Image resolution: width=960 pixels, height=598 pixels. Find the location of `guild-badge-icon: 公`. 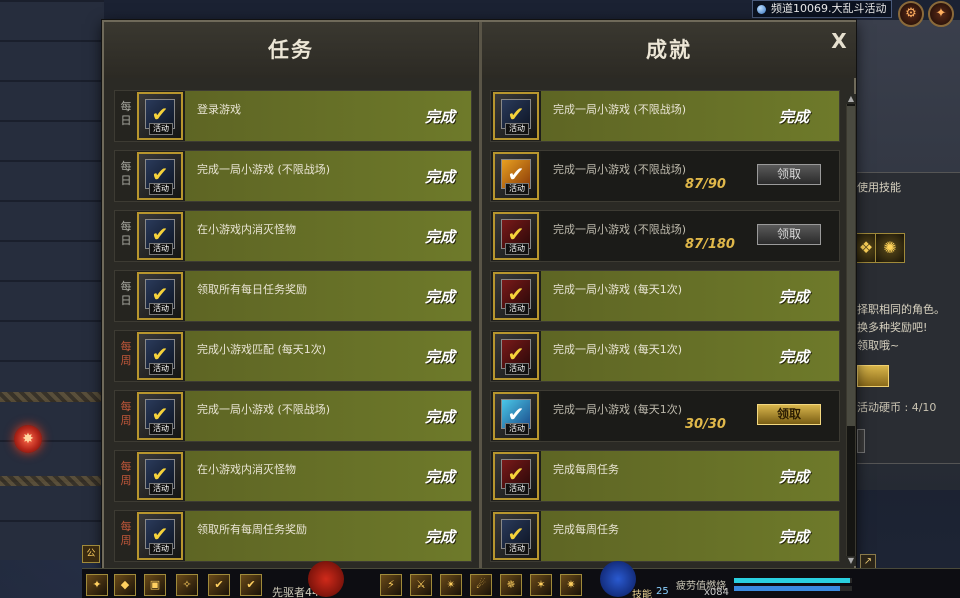

guild-badge-icon: 公 is located at coordinates (91, 554).